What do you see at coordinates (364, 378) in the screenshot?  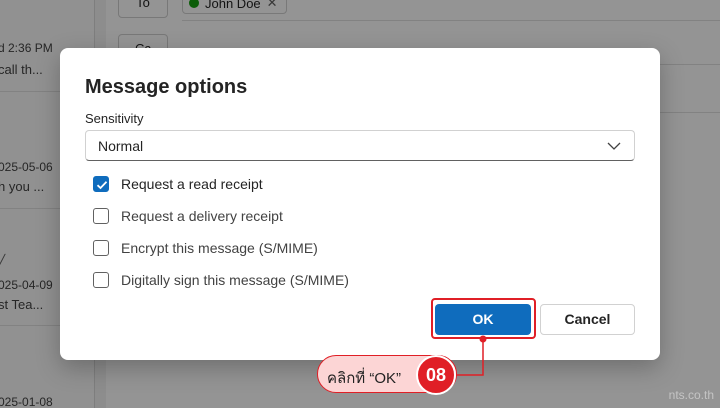 I see `instruction-text: คลิกที่ “OK”` at bounding box center [364, 378].